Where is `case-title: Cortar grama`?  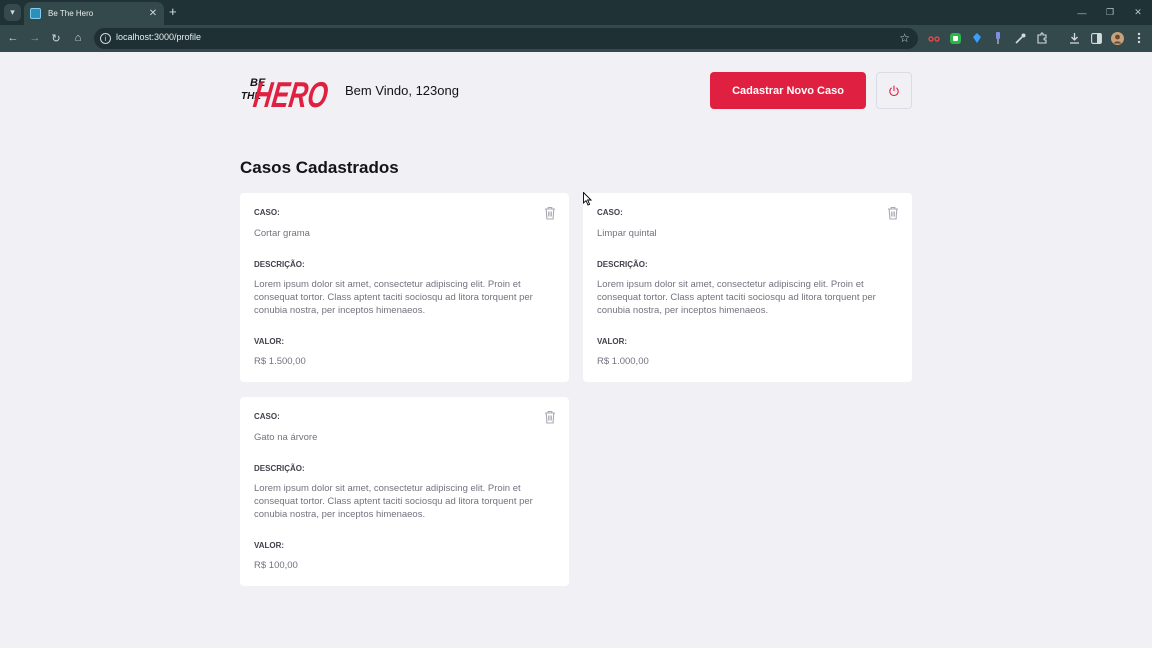
case-title: Cortar grama is located at coordinates (282, 233).